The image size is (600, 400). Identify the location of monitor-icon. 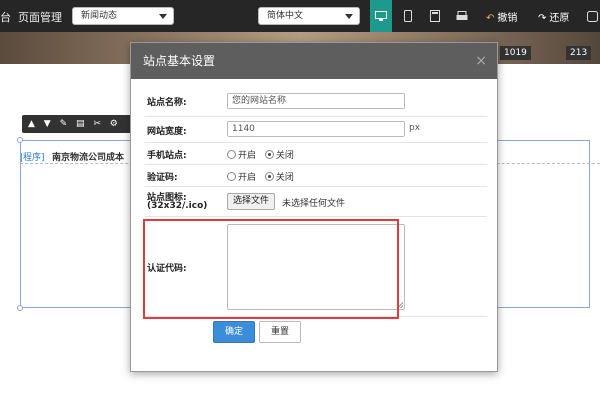
(381, 15).